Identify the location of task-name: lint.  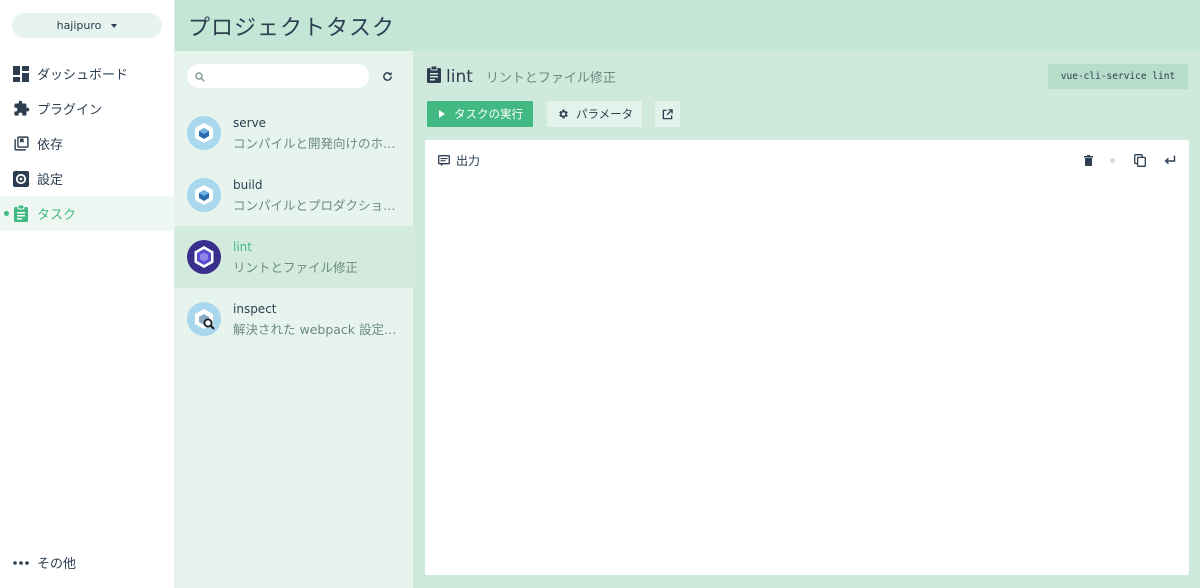
(242, 247).